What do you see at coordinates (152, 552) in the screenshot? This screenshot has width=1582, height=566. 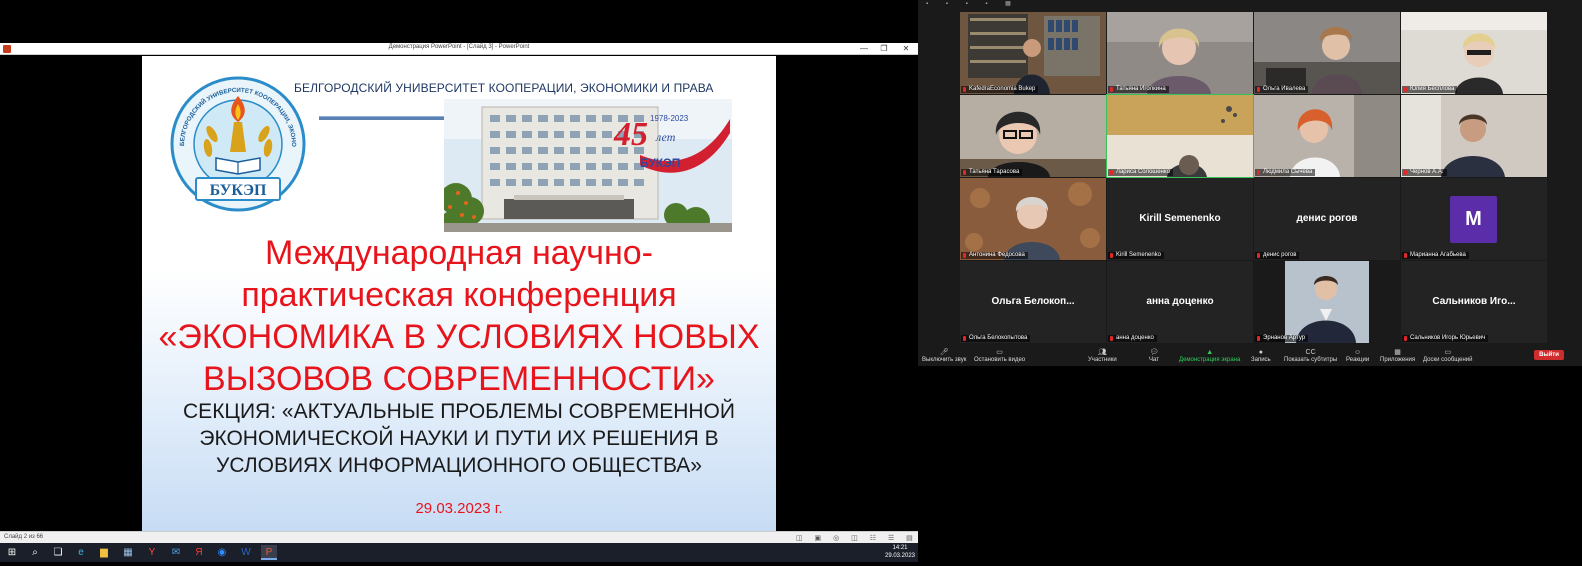 I see `yandex-browser-icon: Y` at bounding box center [152, 552].